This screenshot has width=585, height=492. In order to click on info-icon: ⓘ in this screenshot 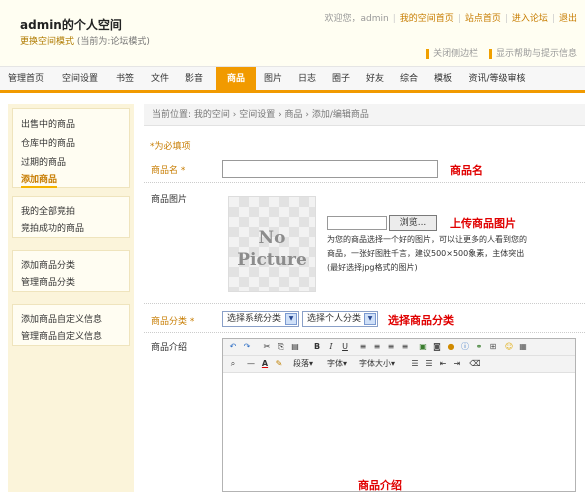, I will do `click(465, 347)`.